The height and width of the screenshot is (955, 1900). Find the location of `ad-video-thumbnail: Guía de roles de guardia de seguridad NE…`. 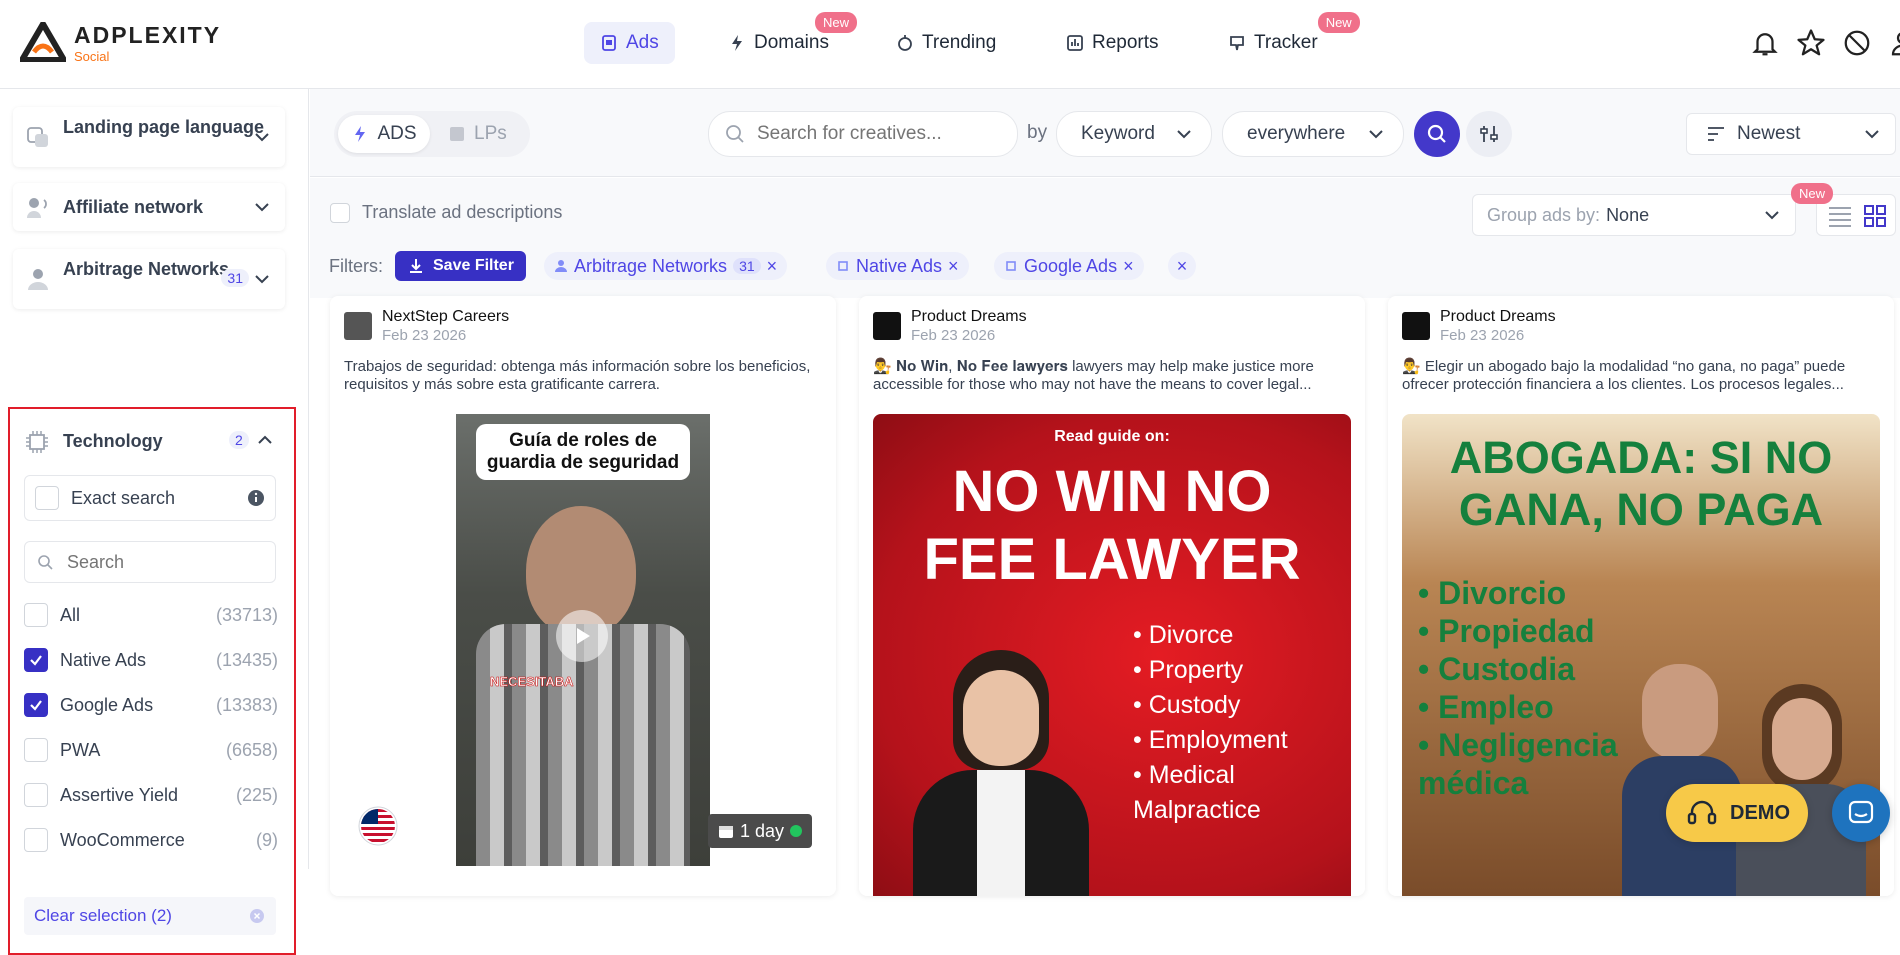

ad-video-thumbnail: Guía de roles de guardia de seguridad NE… is located at coordinates (583, 640).